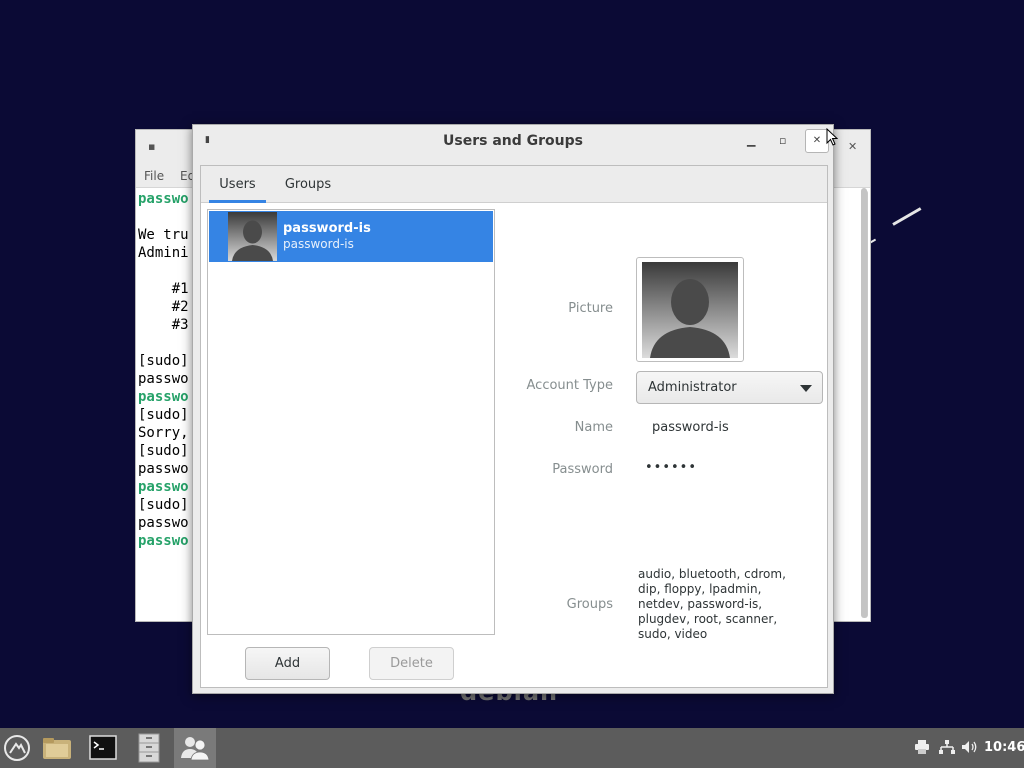  What do you see at coordinates (327, 228) in the screenshot?
I see `user-fullname: password-is` at bounding box center [327, 228].